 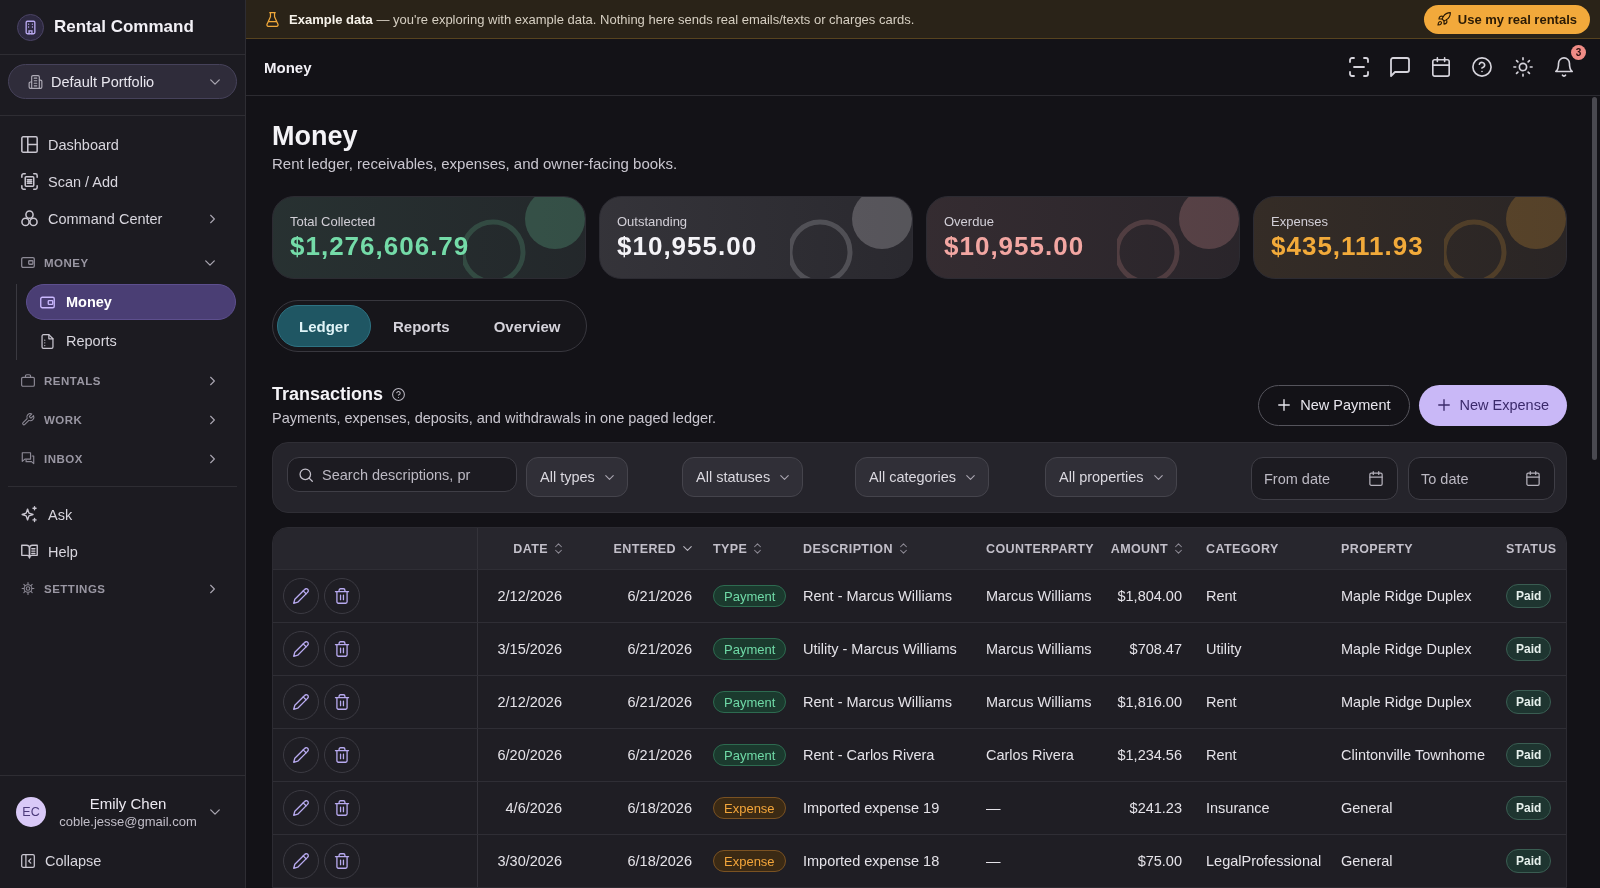 What do you see at coordinates (122, 181) in the screenshot?
I see `nav-item: Scan / Add` at bounding box center [122, 181].